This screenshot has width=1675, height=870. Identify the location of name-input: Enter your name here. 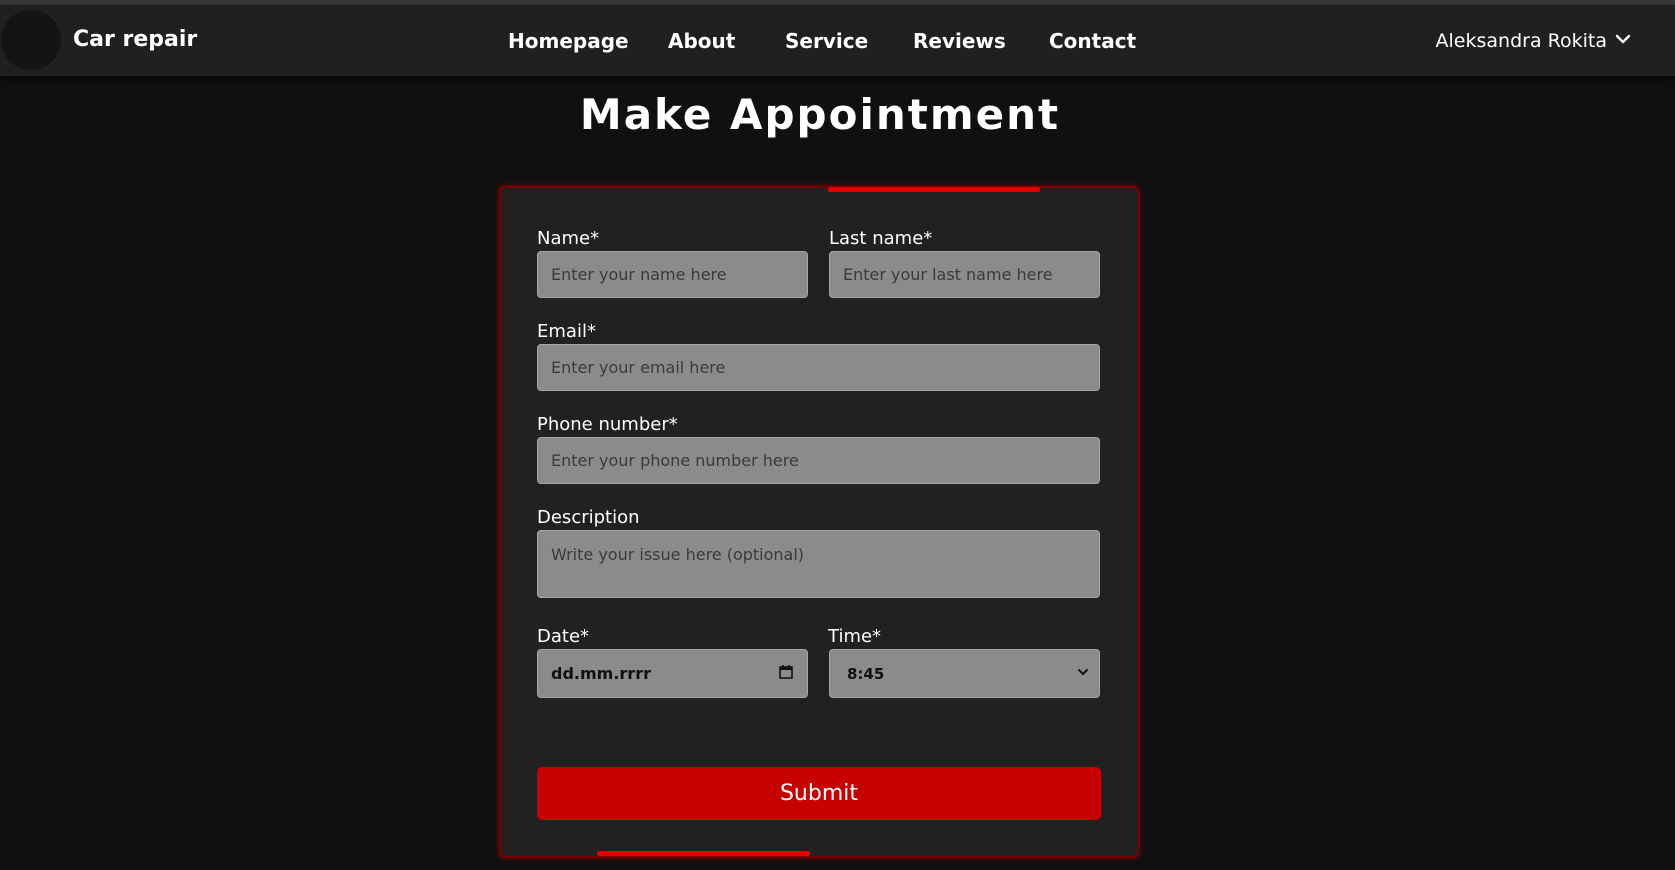
(672, 274).